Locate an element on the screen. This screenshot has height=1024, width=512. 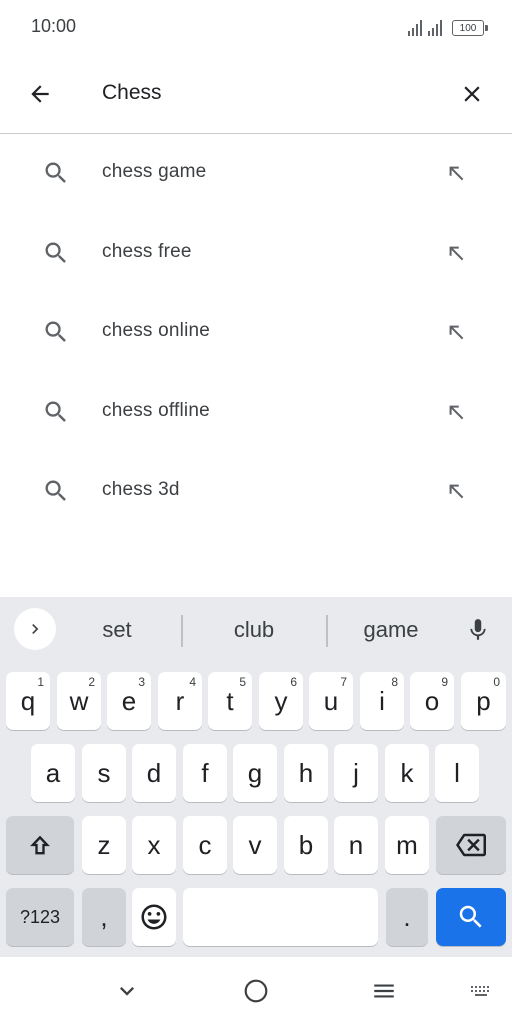
key-s: s is located at coordinates (104, 773).